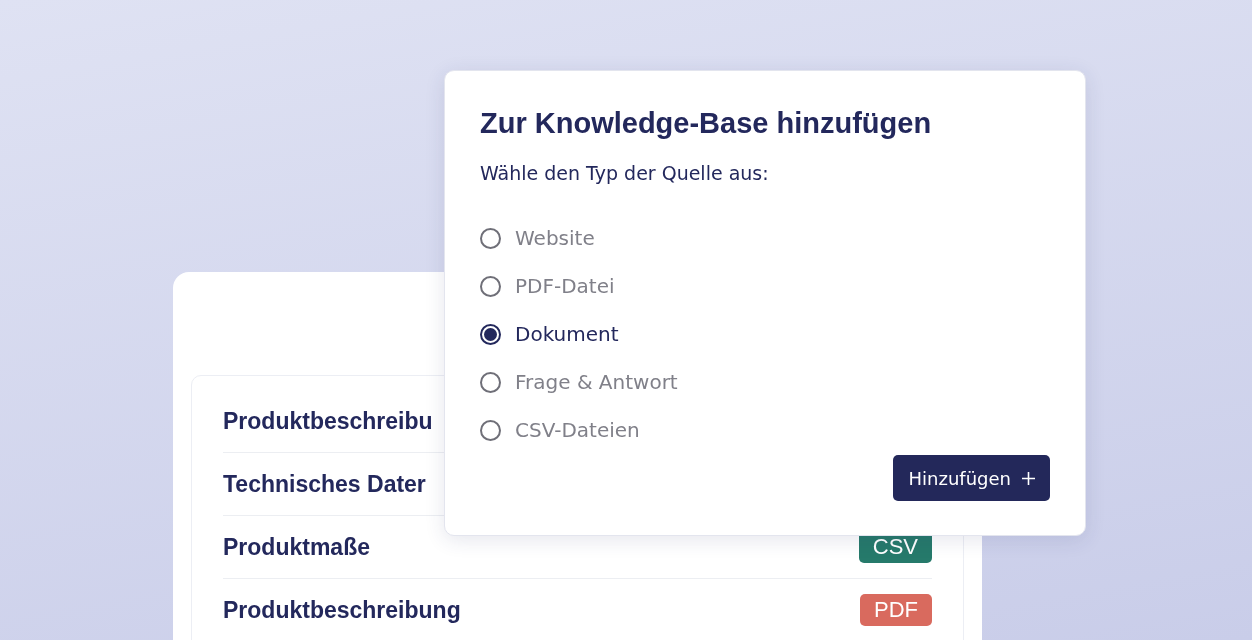  What do you see at coordinates (706, 123) in the screenshot?
I see `dialog-title: Zur Knowledge-Base hinzufügen` at bounding box center [706, 123].